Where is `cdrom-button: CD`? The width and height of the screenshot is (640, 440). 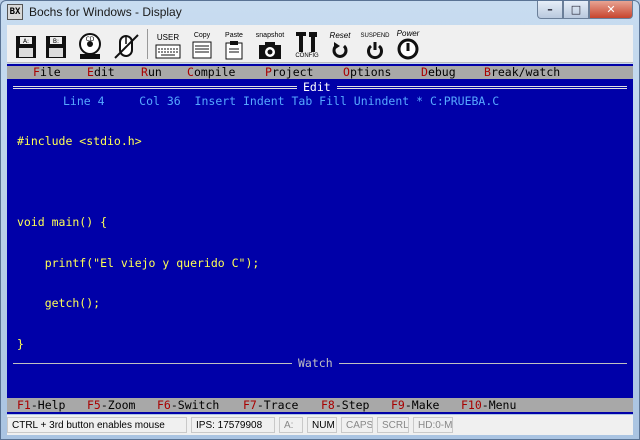
cdrom-button: CD is located at coordinates (90, 44).